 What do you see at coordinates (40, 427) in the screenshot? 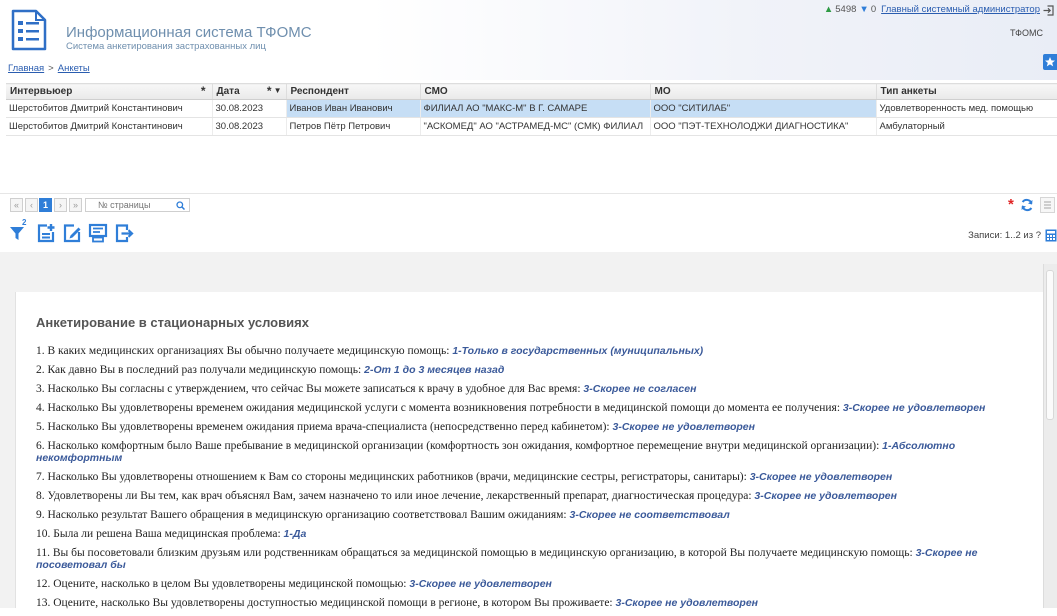
I see `question-number: 5.` at bounding box center [40, 427].